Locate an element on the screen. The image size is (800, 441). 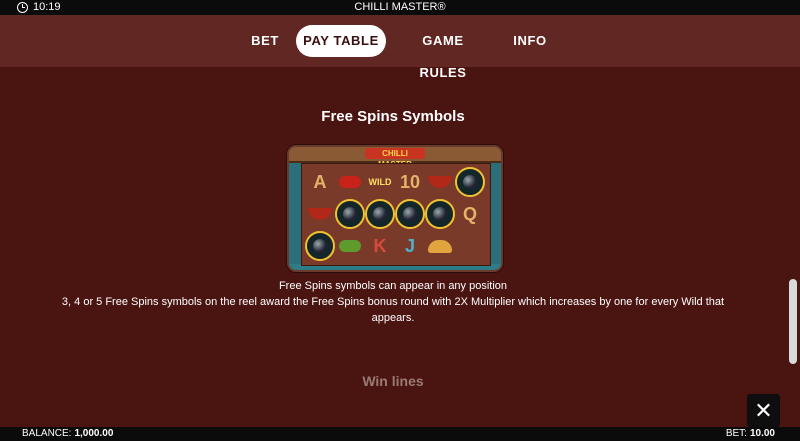
status-bar: 10:19 CHILLI MASTER® is located at coordinates (400, 7).